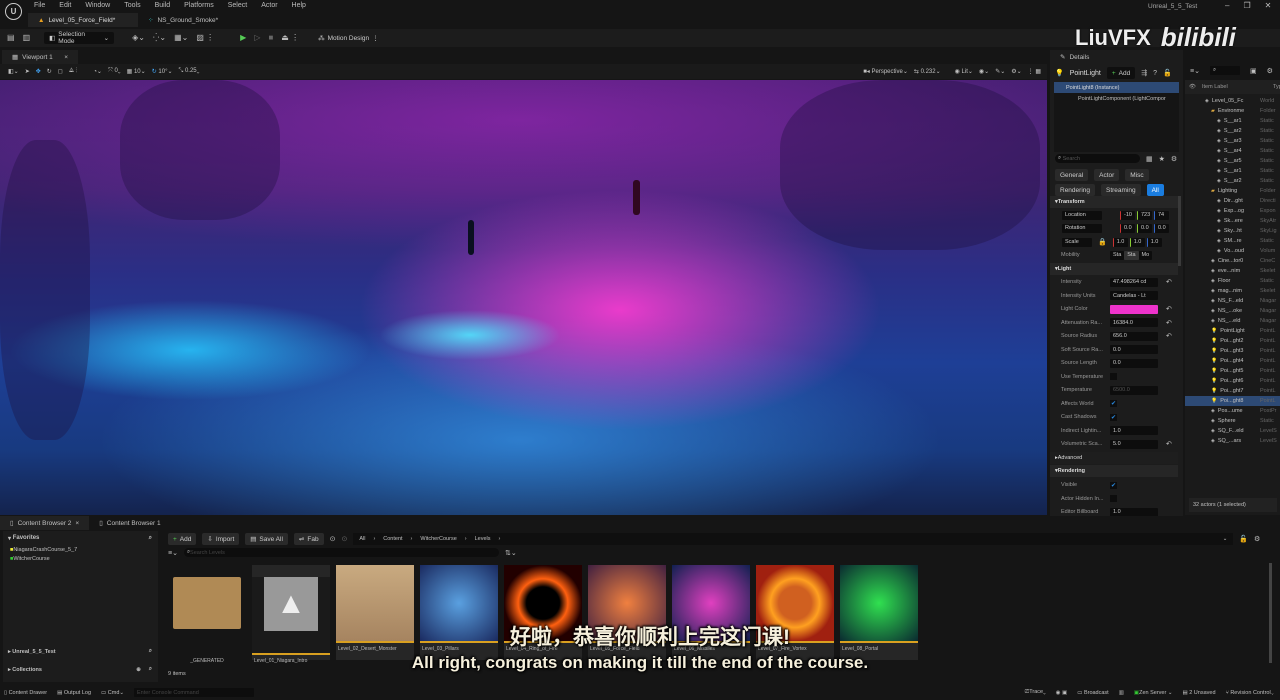 The width and height of the screenshot is (1280, 700). What do you see at coordinates (1250, 693) in the screenshot?
I see `revision-control-dropdown: ⑂ Revision Control⌄` at bounding box center [1250, 693].